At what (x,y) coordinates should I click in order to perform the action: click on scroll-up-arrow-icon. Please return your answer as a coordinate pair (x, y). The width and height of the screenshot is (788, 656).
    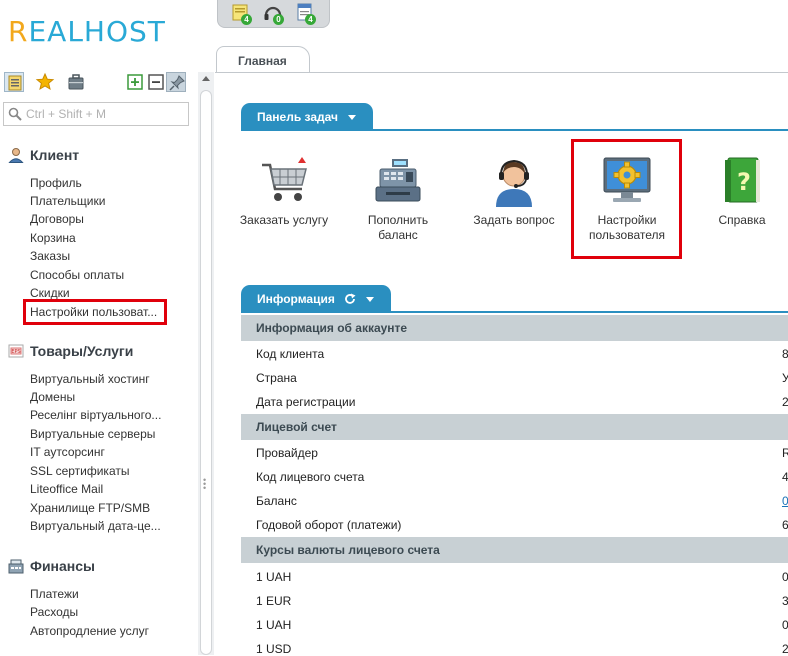
    Looking at the image, I should click on (206, 78).